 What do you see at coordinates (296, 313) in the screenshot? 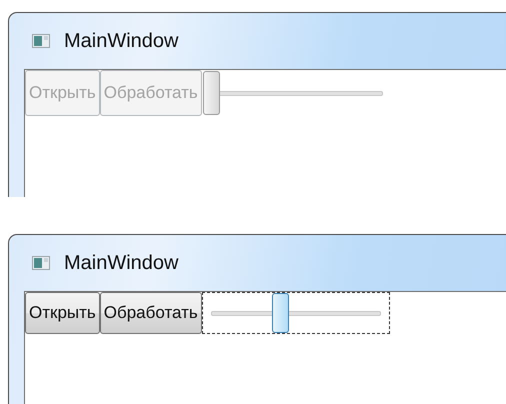
I see `slider` at bounding box center [296, 313].